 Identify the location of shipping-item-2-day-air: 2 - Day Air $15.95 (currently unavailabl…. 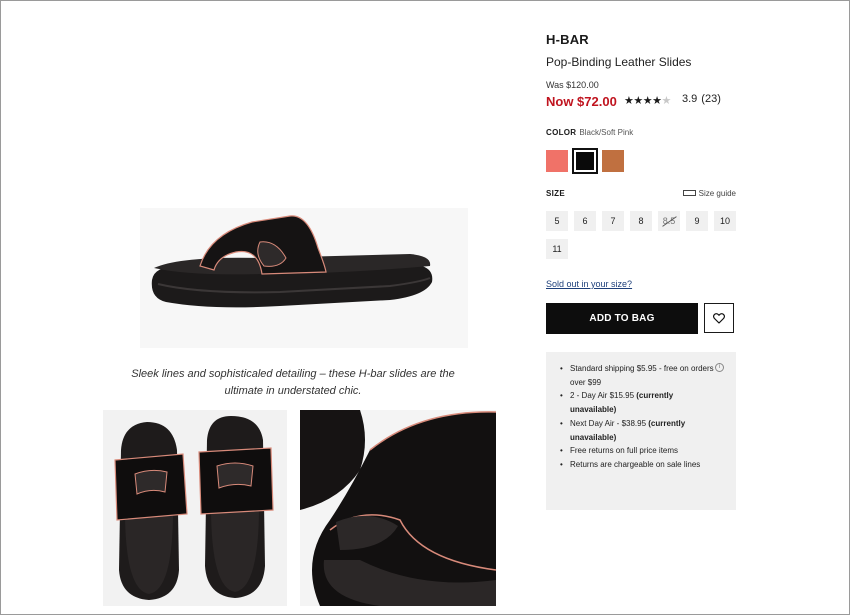
(640, 402).